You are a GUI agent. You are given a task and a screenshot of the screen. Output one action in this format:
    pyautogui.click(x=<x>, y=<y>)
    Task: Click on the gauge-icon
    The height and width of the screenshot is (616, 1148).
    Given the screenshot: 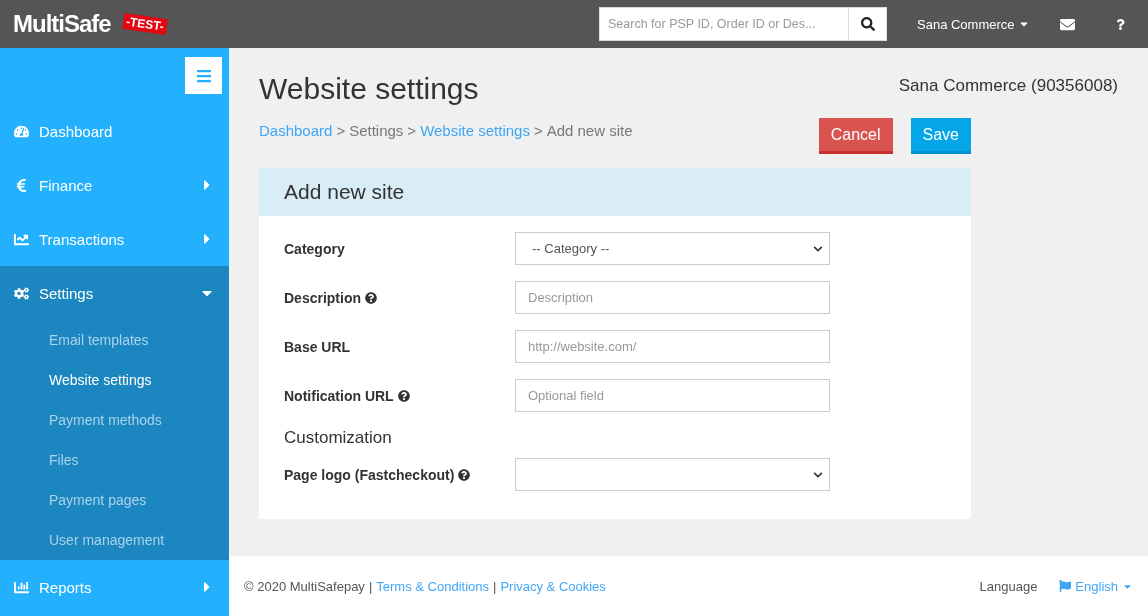 What is the action you would take?
    pyautogui.click(x=21, y=131)
    